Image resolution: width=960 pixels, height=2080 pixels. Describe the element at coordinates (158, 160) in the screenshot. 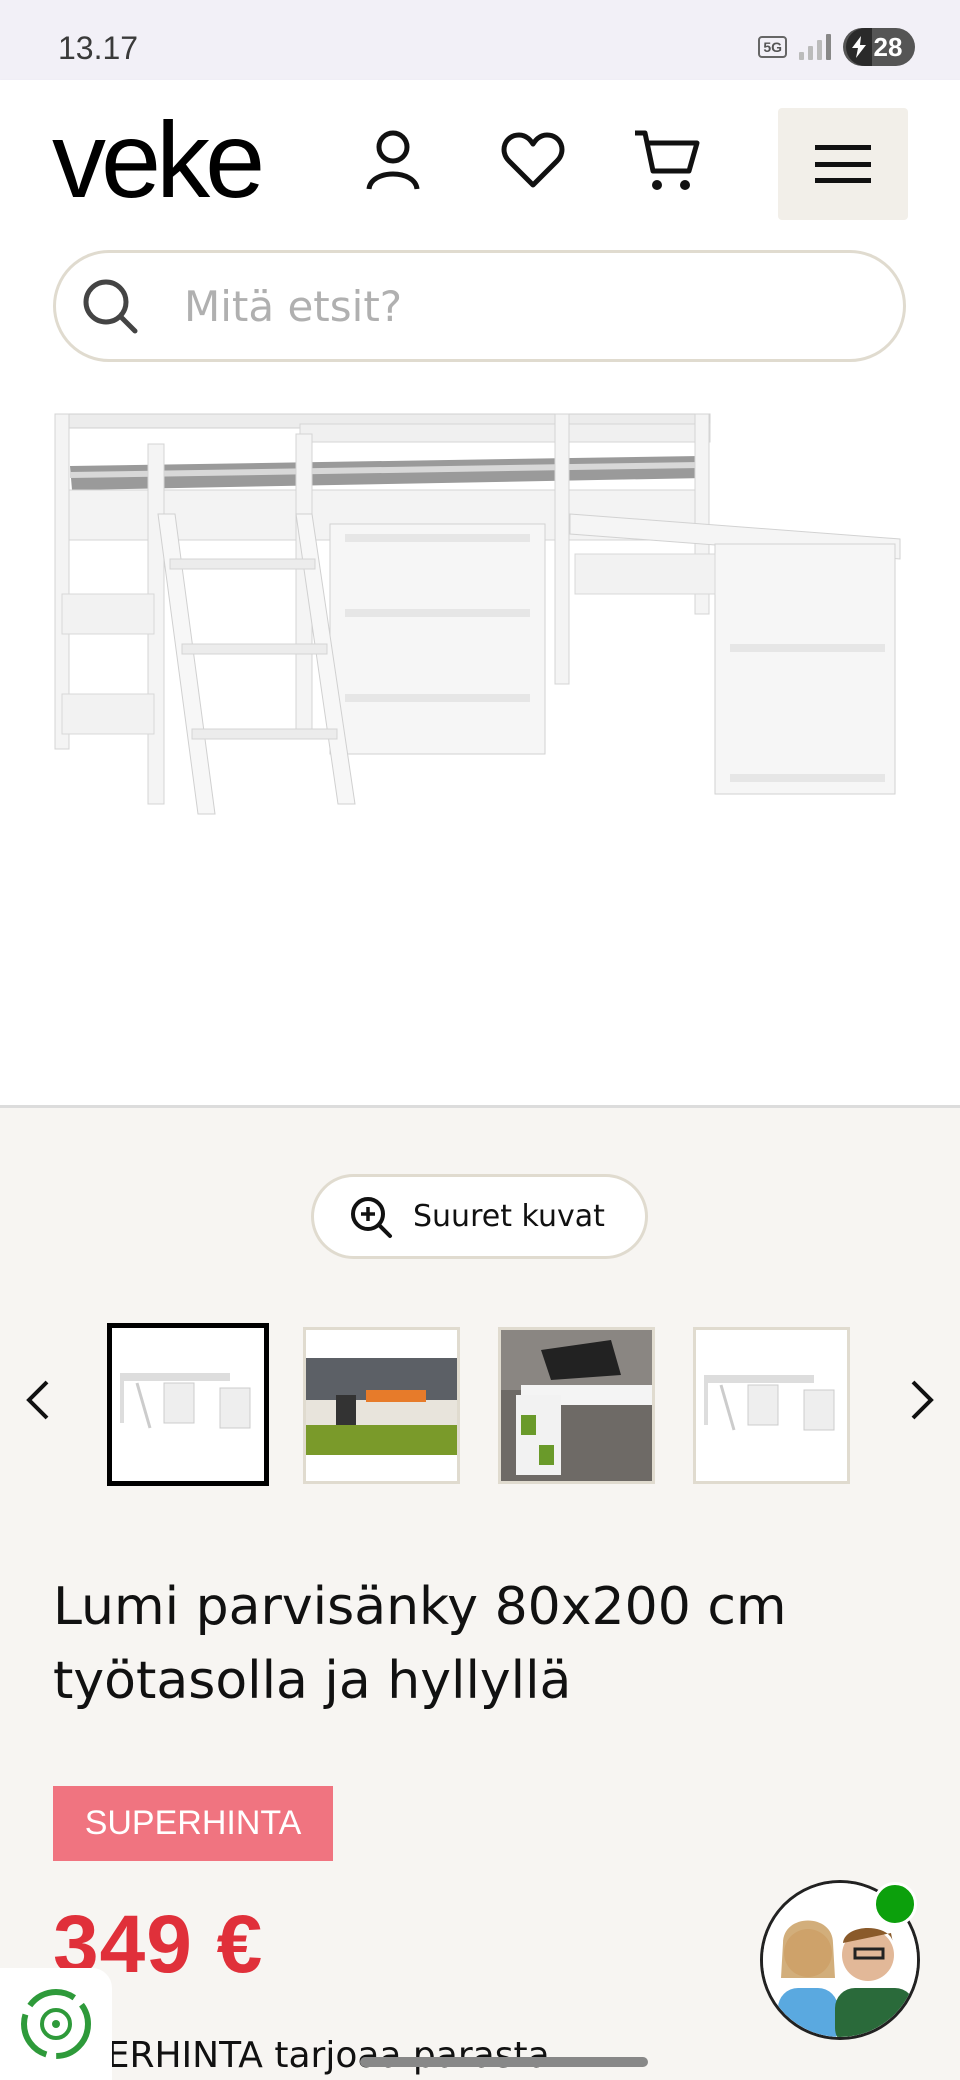

I see `veke-logo: veke` at that location.